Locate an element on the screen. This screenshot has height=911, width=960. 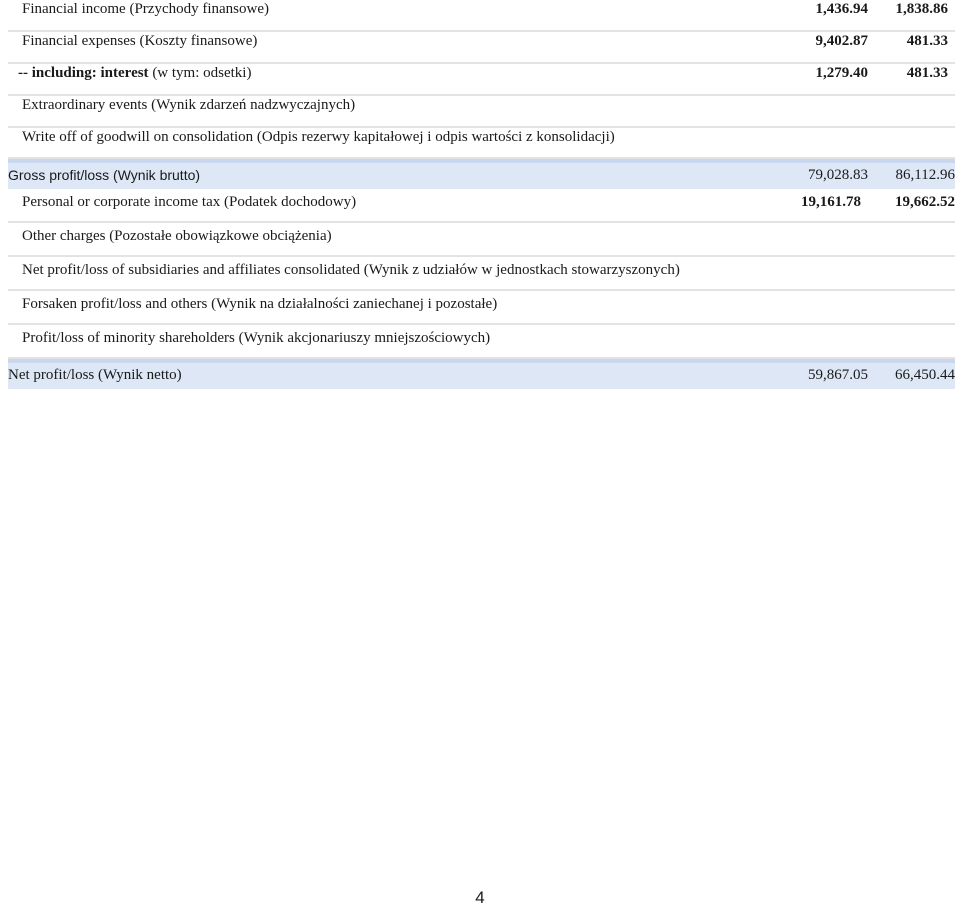
row-label: Financial income (Przychody finansowe) is located at coordinates (146, 9).